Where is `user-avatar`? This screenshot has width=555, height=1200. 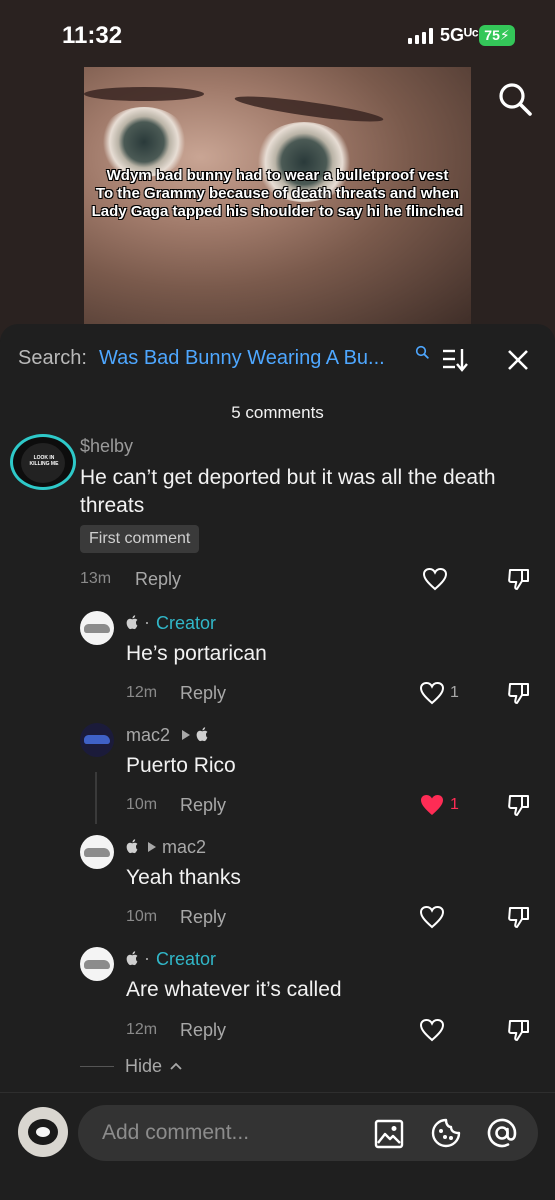
user-avatar is located at coordinates (43, 1132).